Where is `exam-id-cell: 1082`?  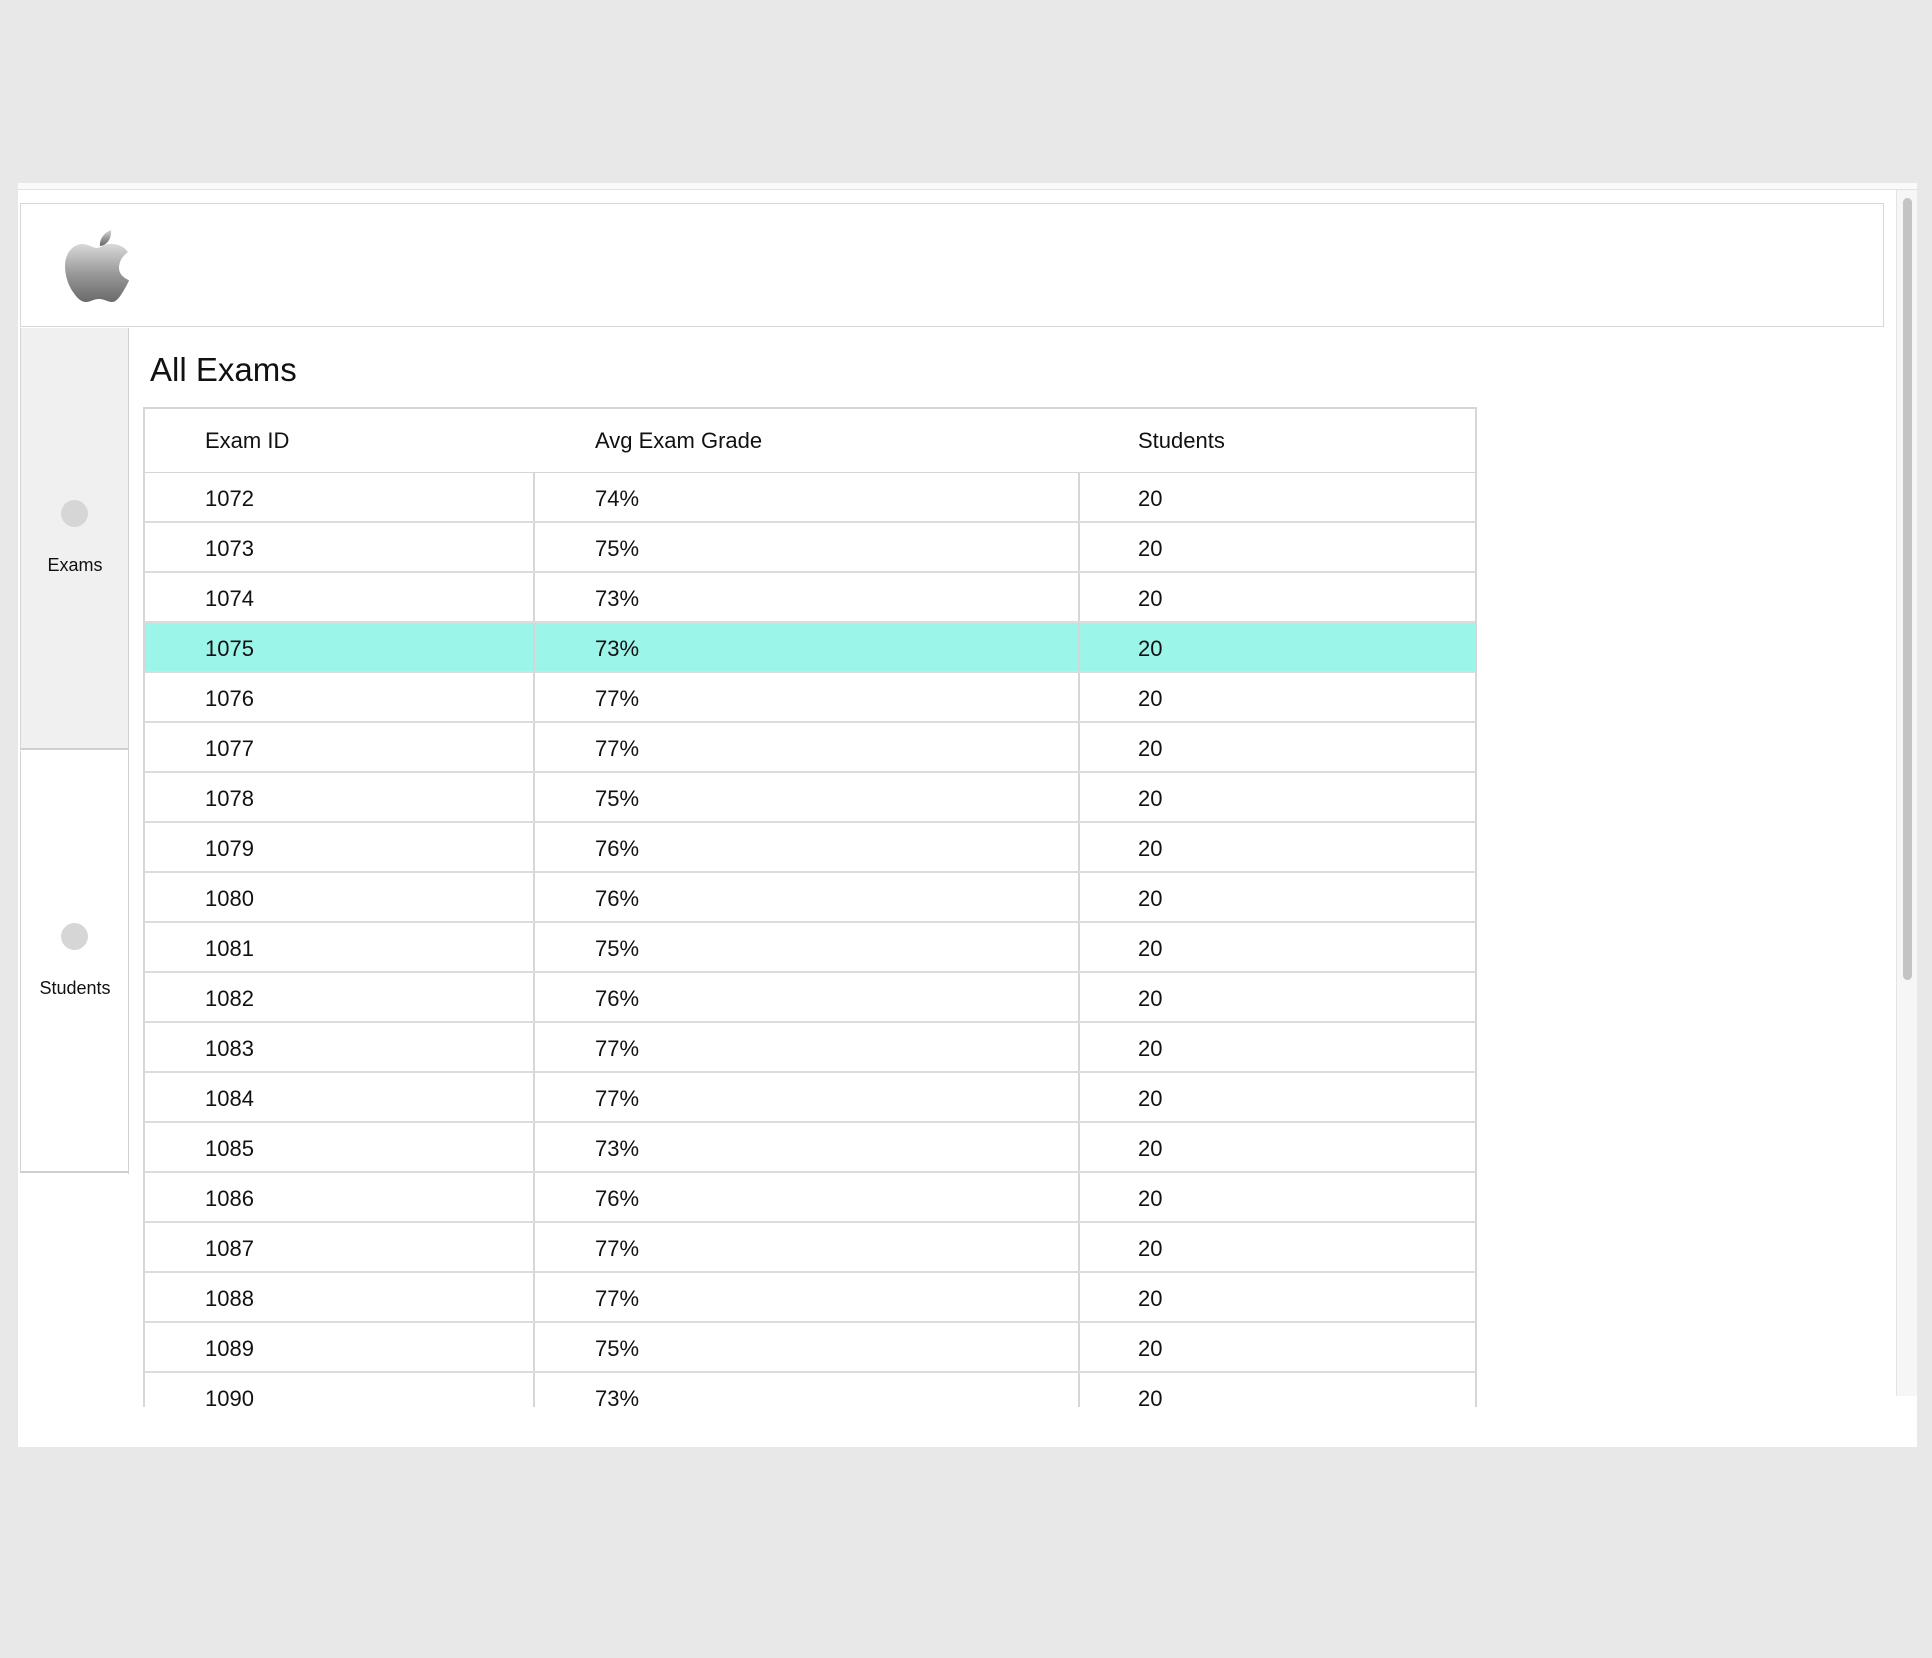 exam-id-cell: 1082 is located at coordinates (340, 997).